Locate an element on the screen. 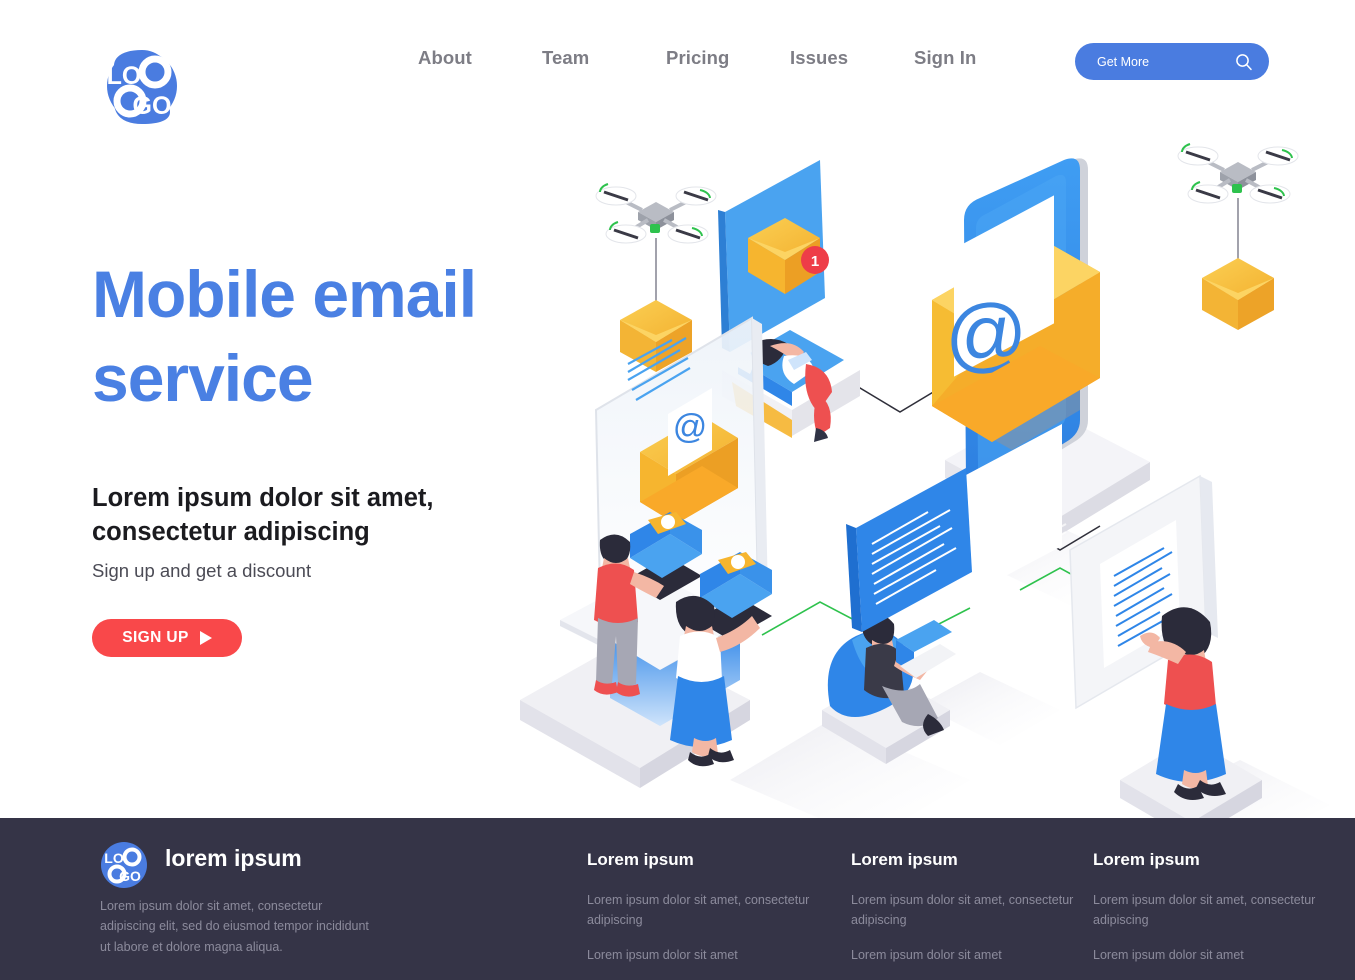 The width and height of the screenshot is (1355, 980). footer-logo-icon: LO GO is located at coordinates (124, 865).